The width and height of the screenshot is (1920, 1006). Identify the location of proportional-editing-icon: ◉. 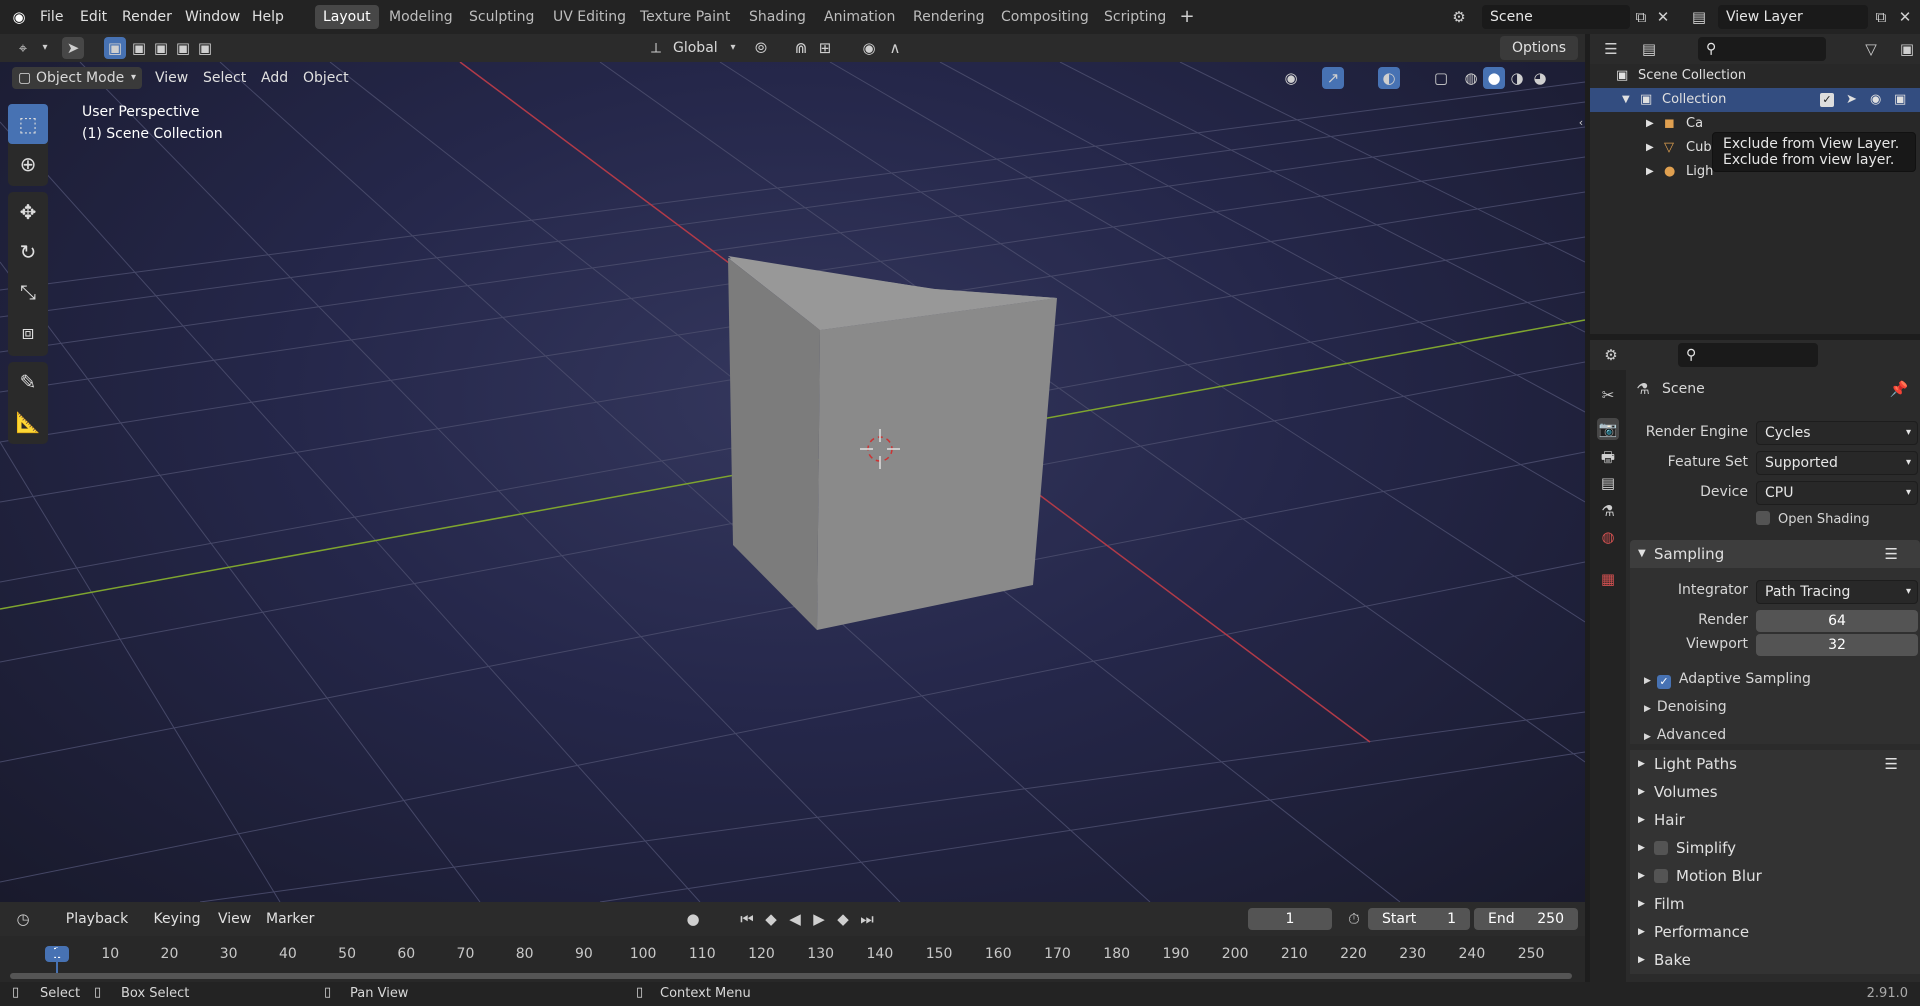
(869, 48).